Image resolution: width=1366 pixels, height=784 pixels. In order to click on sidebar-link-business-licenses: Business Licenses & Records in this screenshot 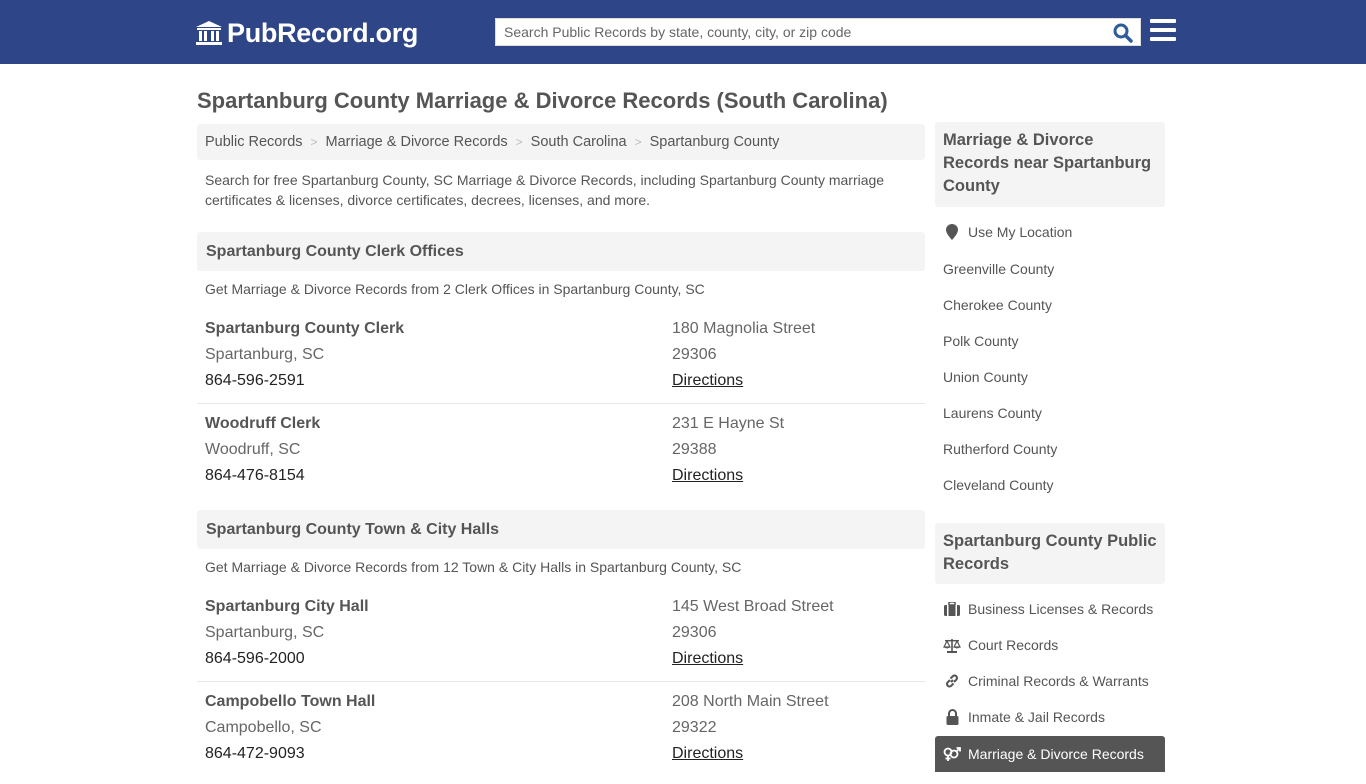, I will do `click(1048, 609)`.